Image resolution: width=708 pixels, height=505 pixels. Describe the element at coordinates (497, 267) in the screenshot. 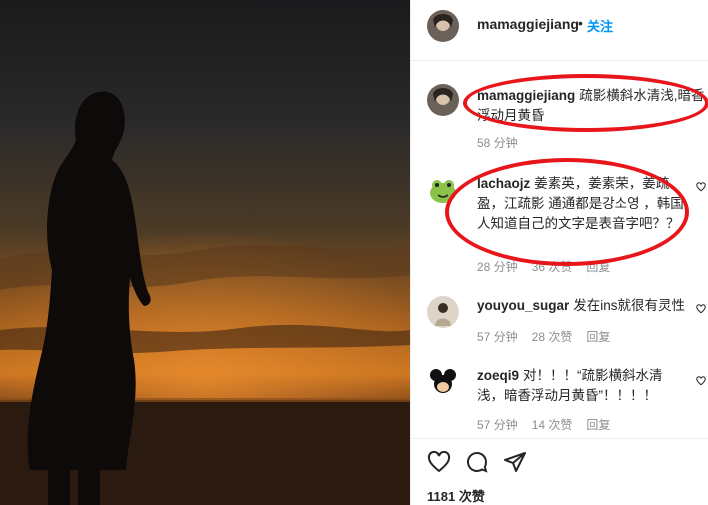

I see `comment-time: 28 分钟` at that location.